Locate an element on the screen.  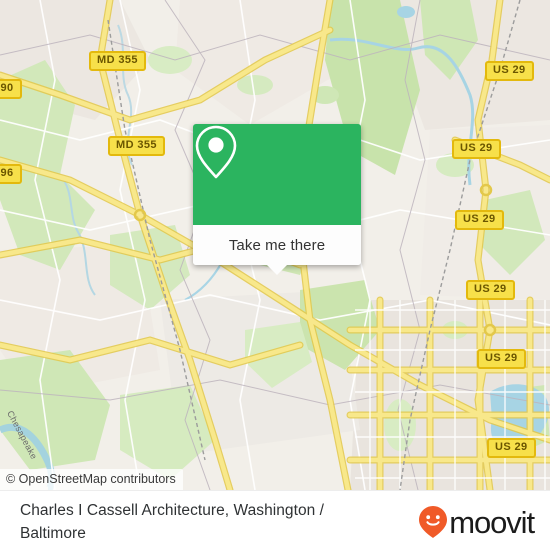
shield-396: 396 is located at coordinates (11, 174).